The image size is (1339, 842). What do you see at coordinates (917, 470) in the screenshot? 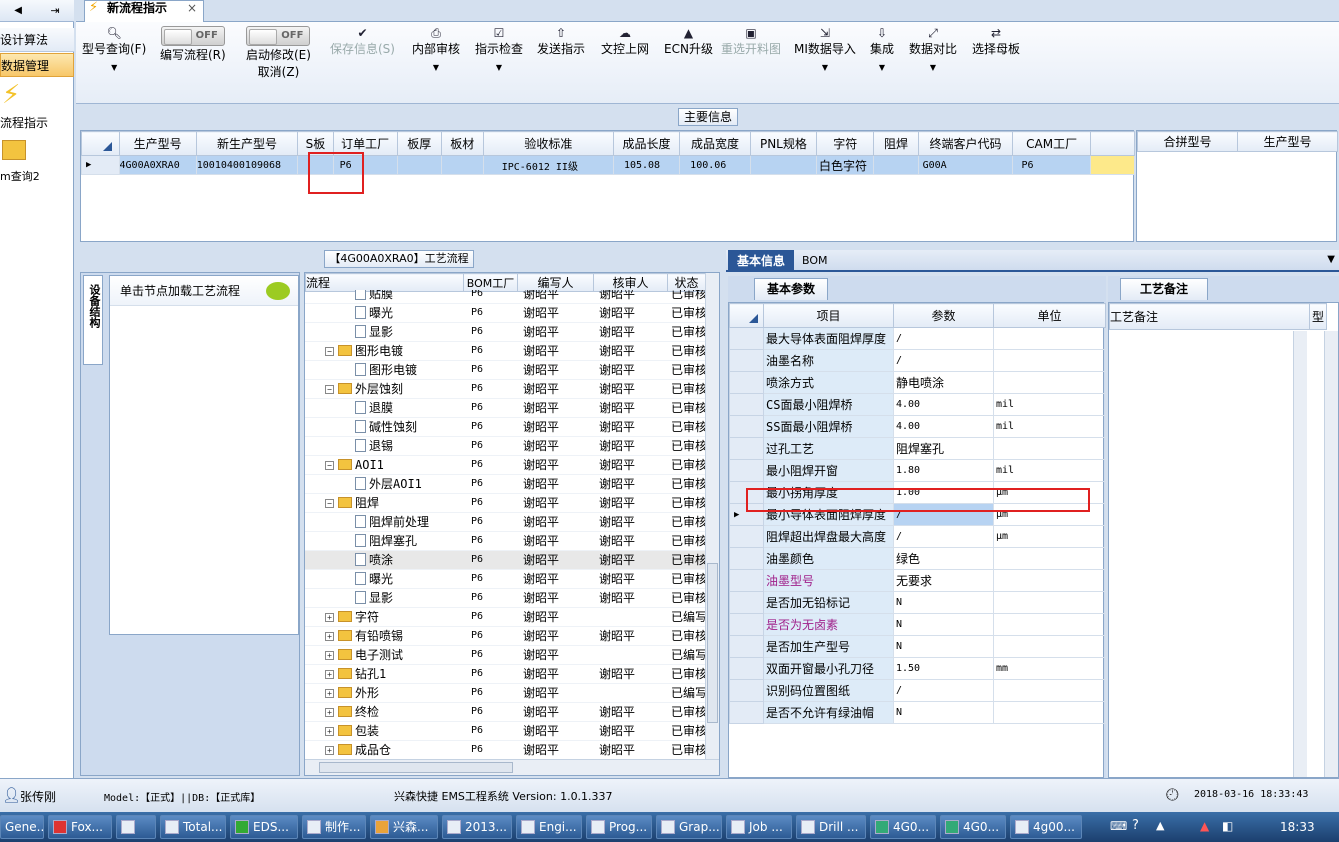
I see `param-row: 最小阻焊开窗 1.80 mil` at bounding box center [917, 470].